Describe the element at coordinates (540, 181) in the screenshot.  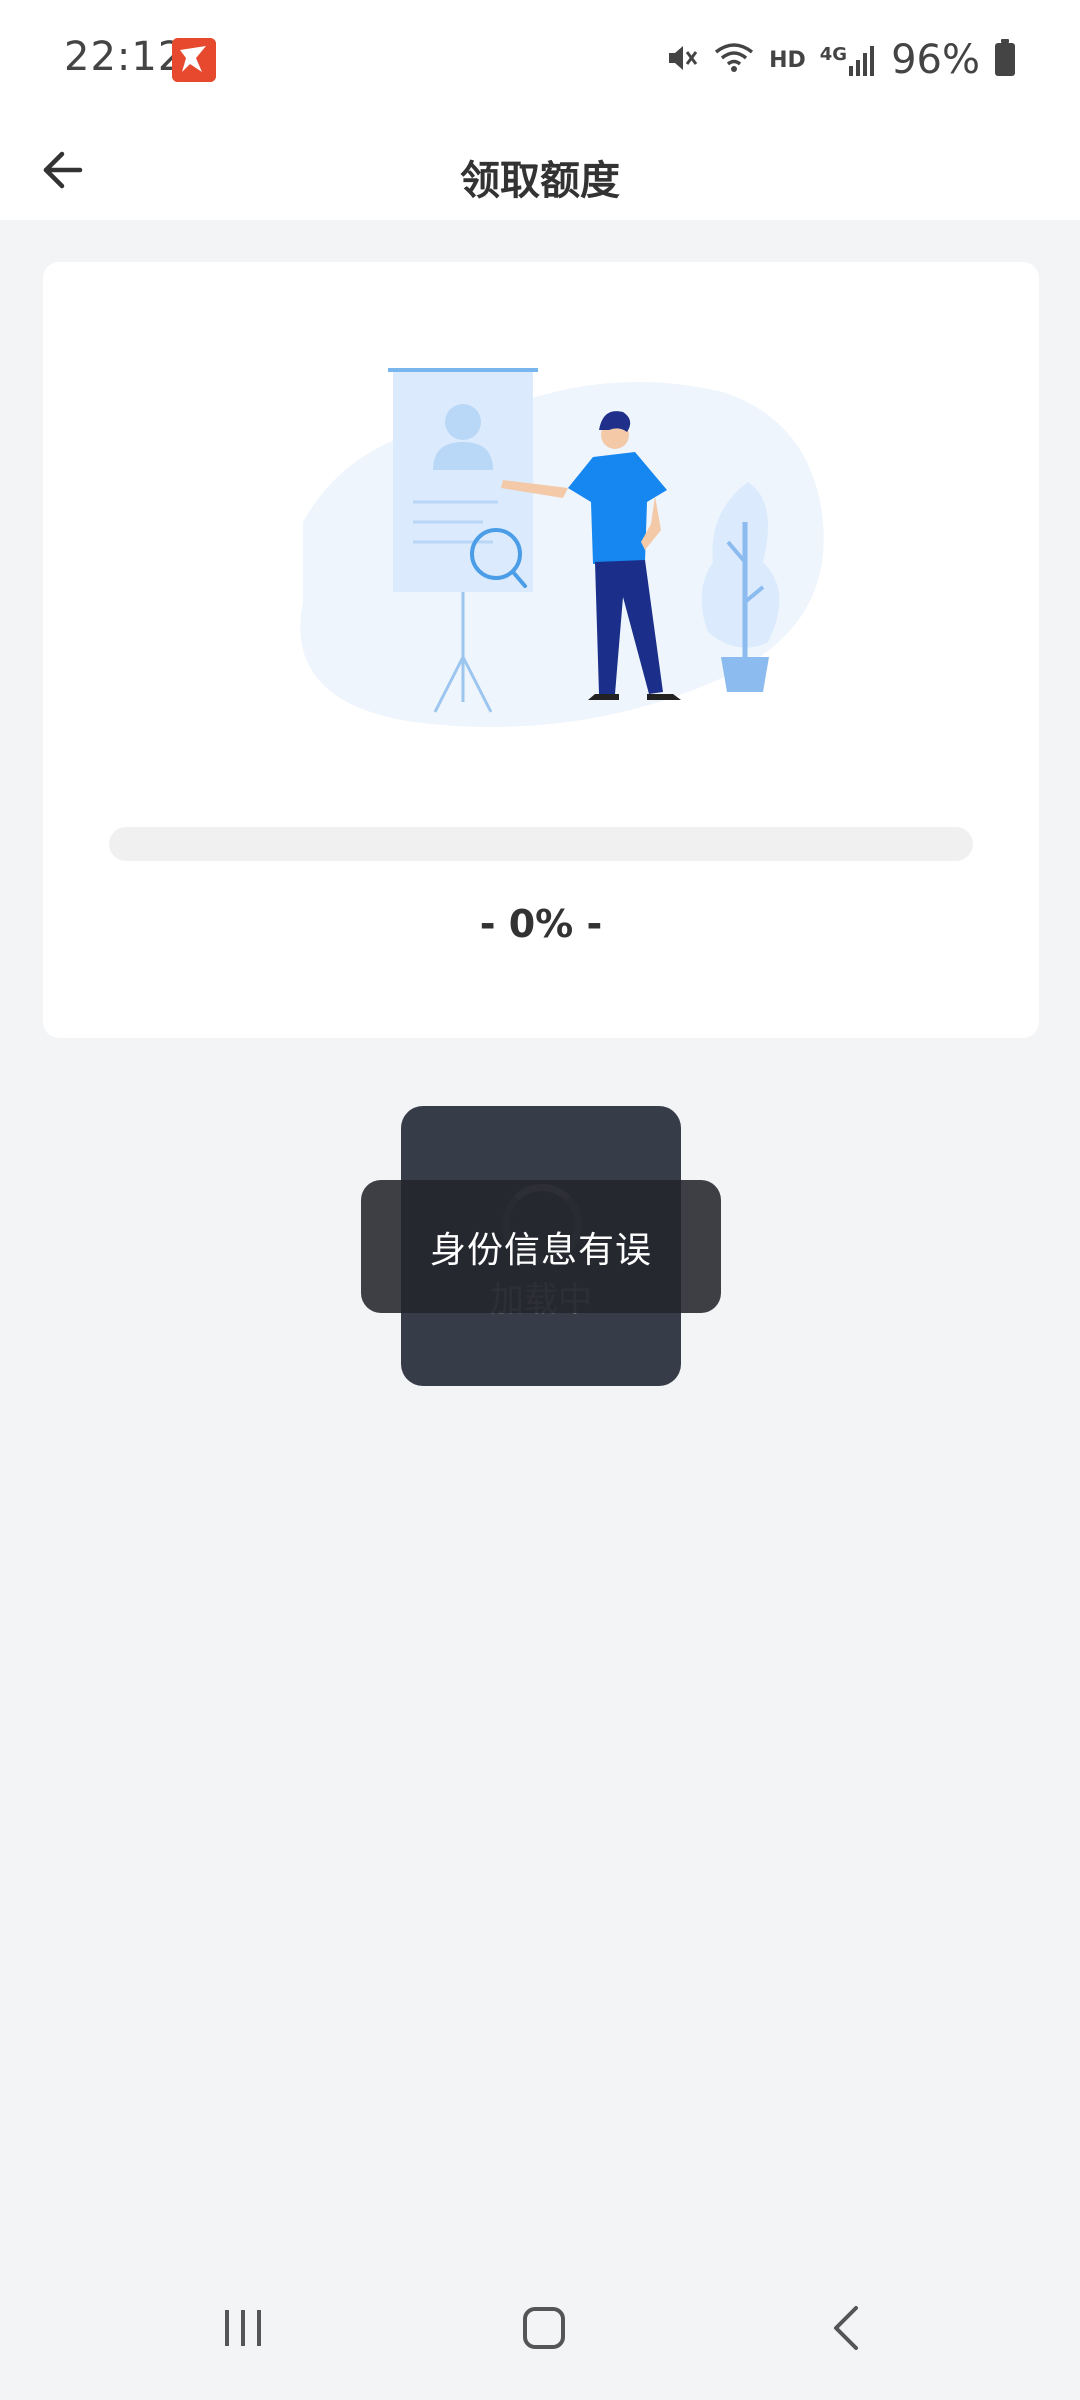
I see `page-title: 领取额度` at that location.